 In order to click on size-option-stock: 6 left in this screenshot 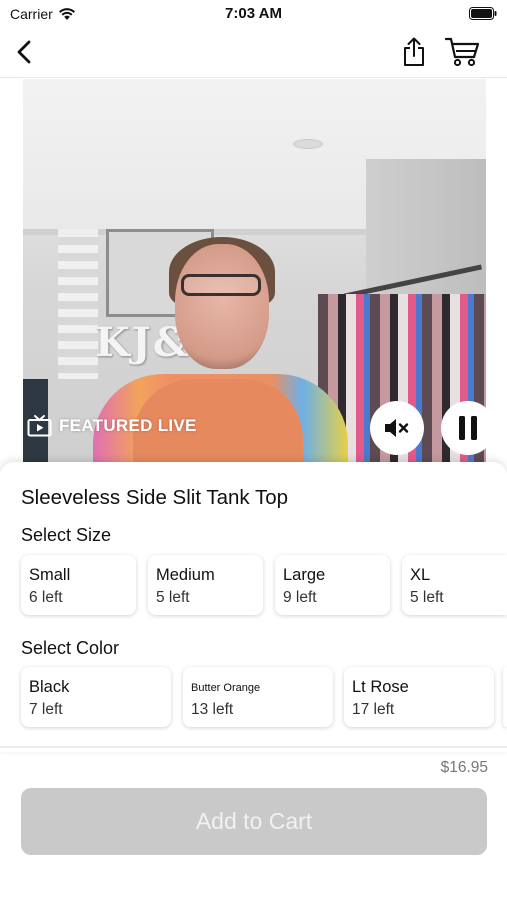, I will do `click(46, 597)`.